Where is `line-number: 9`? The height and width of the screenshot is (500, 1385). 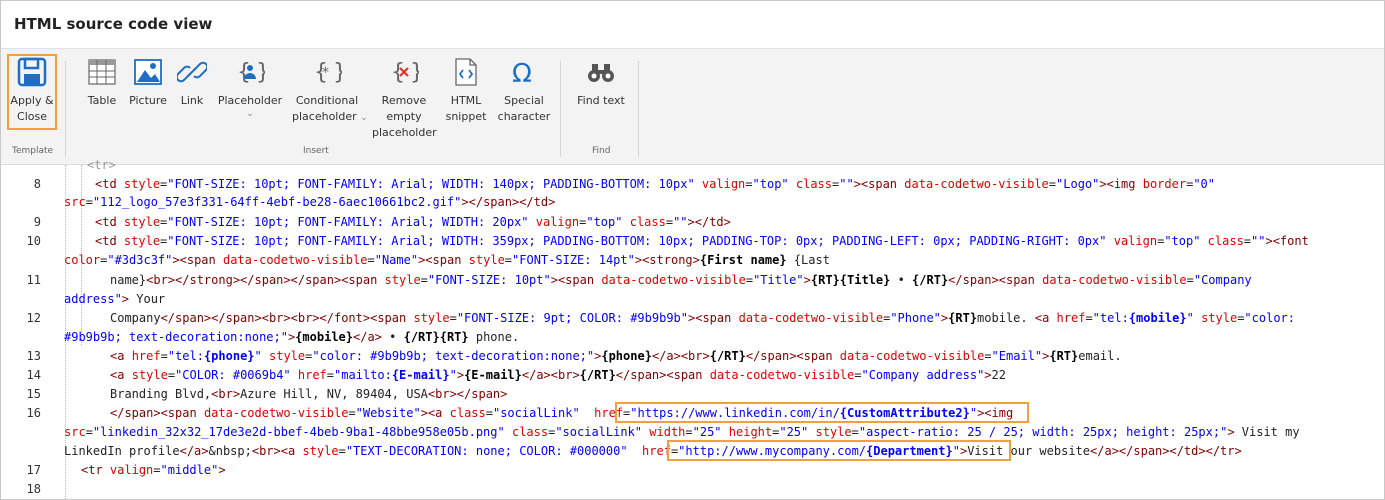 line-number: 9 is located at coordinates (37, 222).